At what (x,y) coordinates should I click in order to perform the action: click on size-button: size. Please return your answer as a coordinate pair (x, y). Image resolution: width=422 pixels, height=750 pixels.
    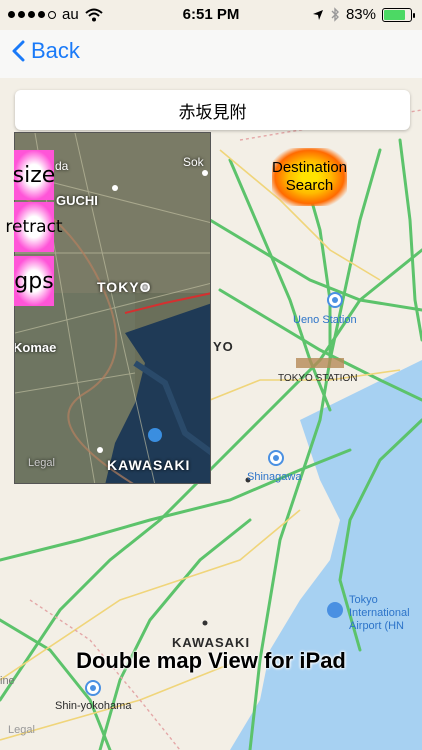
    Looking at the image, I should click on (34, 175).